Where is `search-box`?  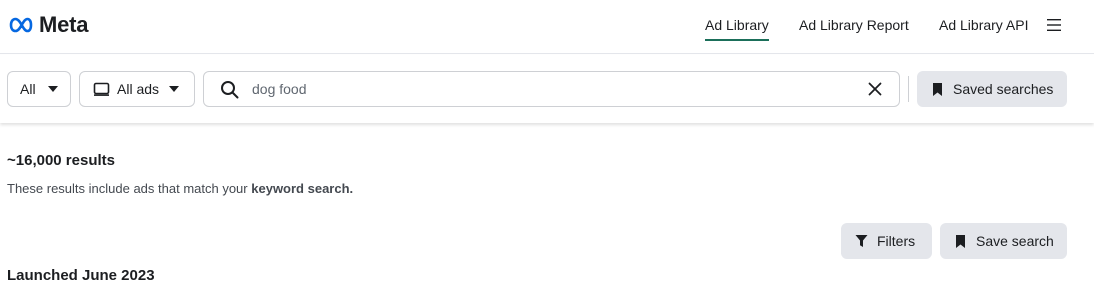
search-box is located at coordinates (551, 89).